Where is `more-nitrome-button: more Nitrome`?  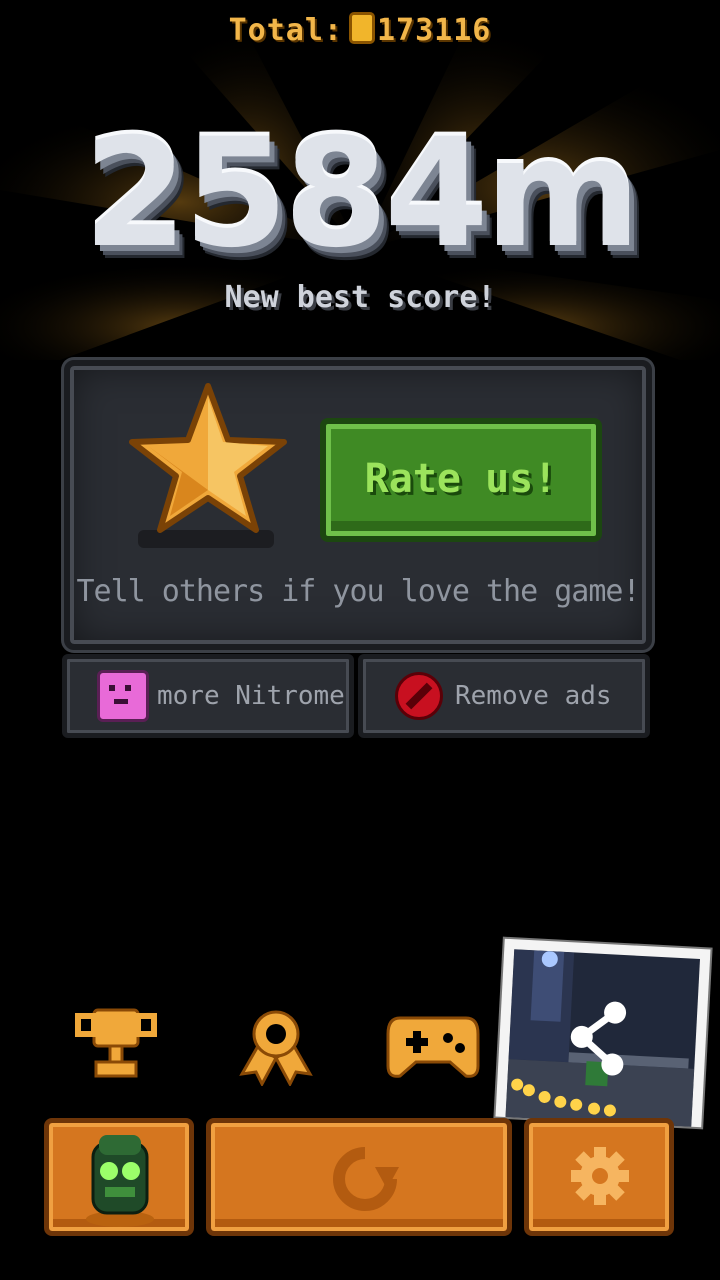 more-nitrome-button: more Nitrome is located at coordinates (208, 696).